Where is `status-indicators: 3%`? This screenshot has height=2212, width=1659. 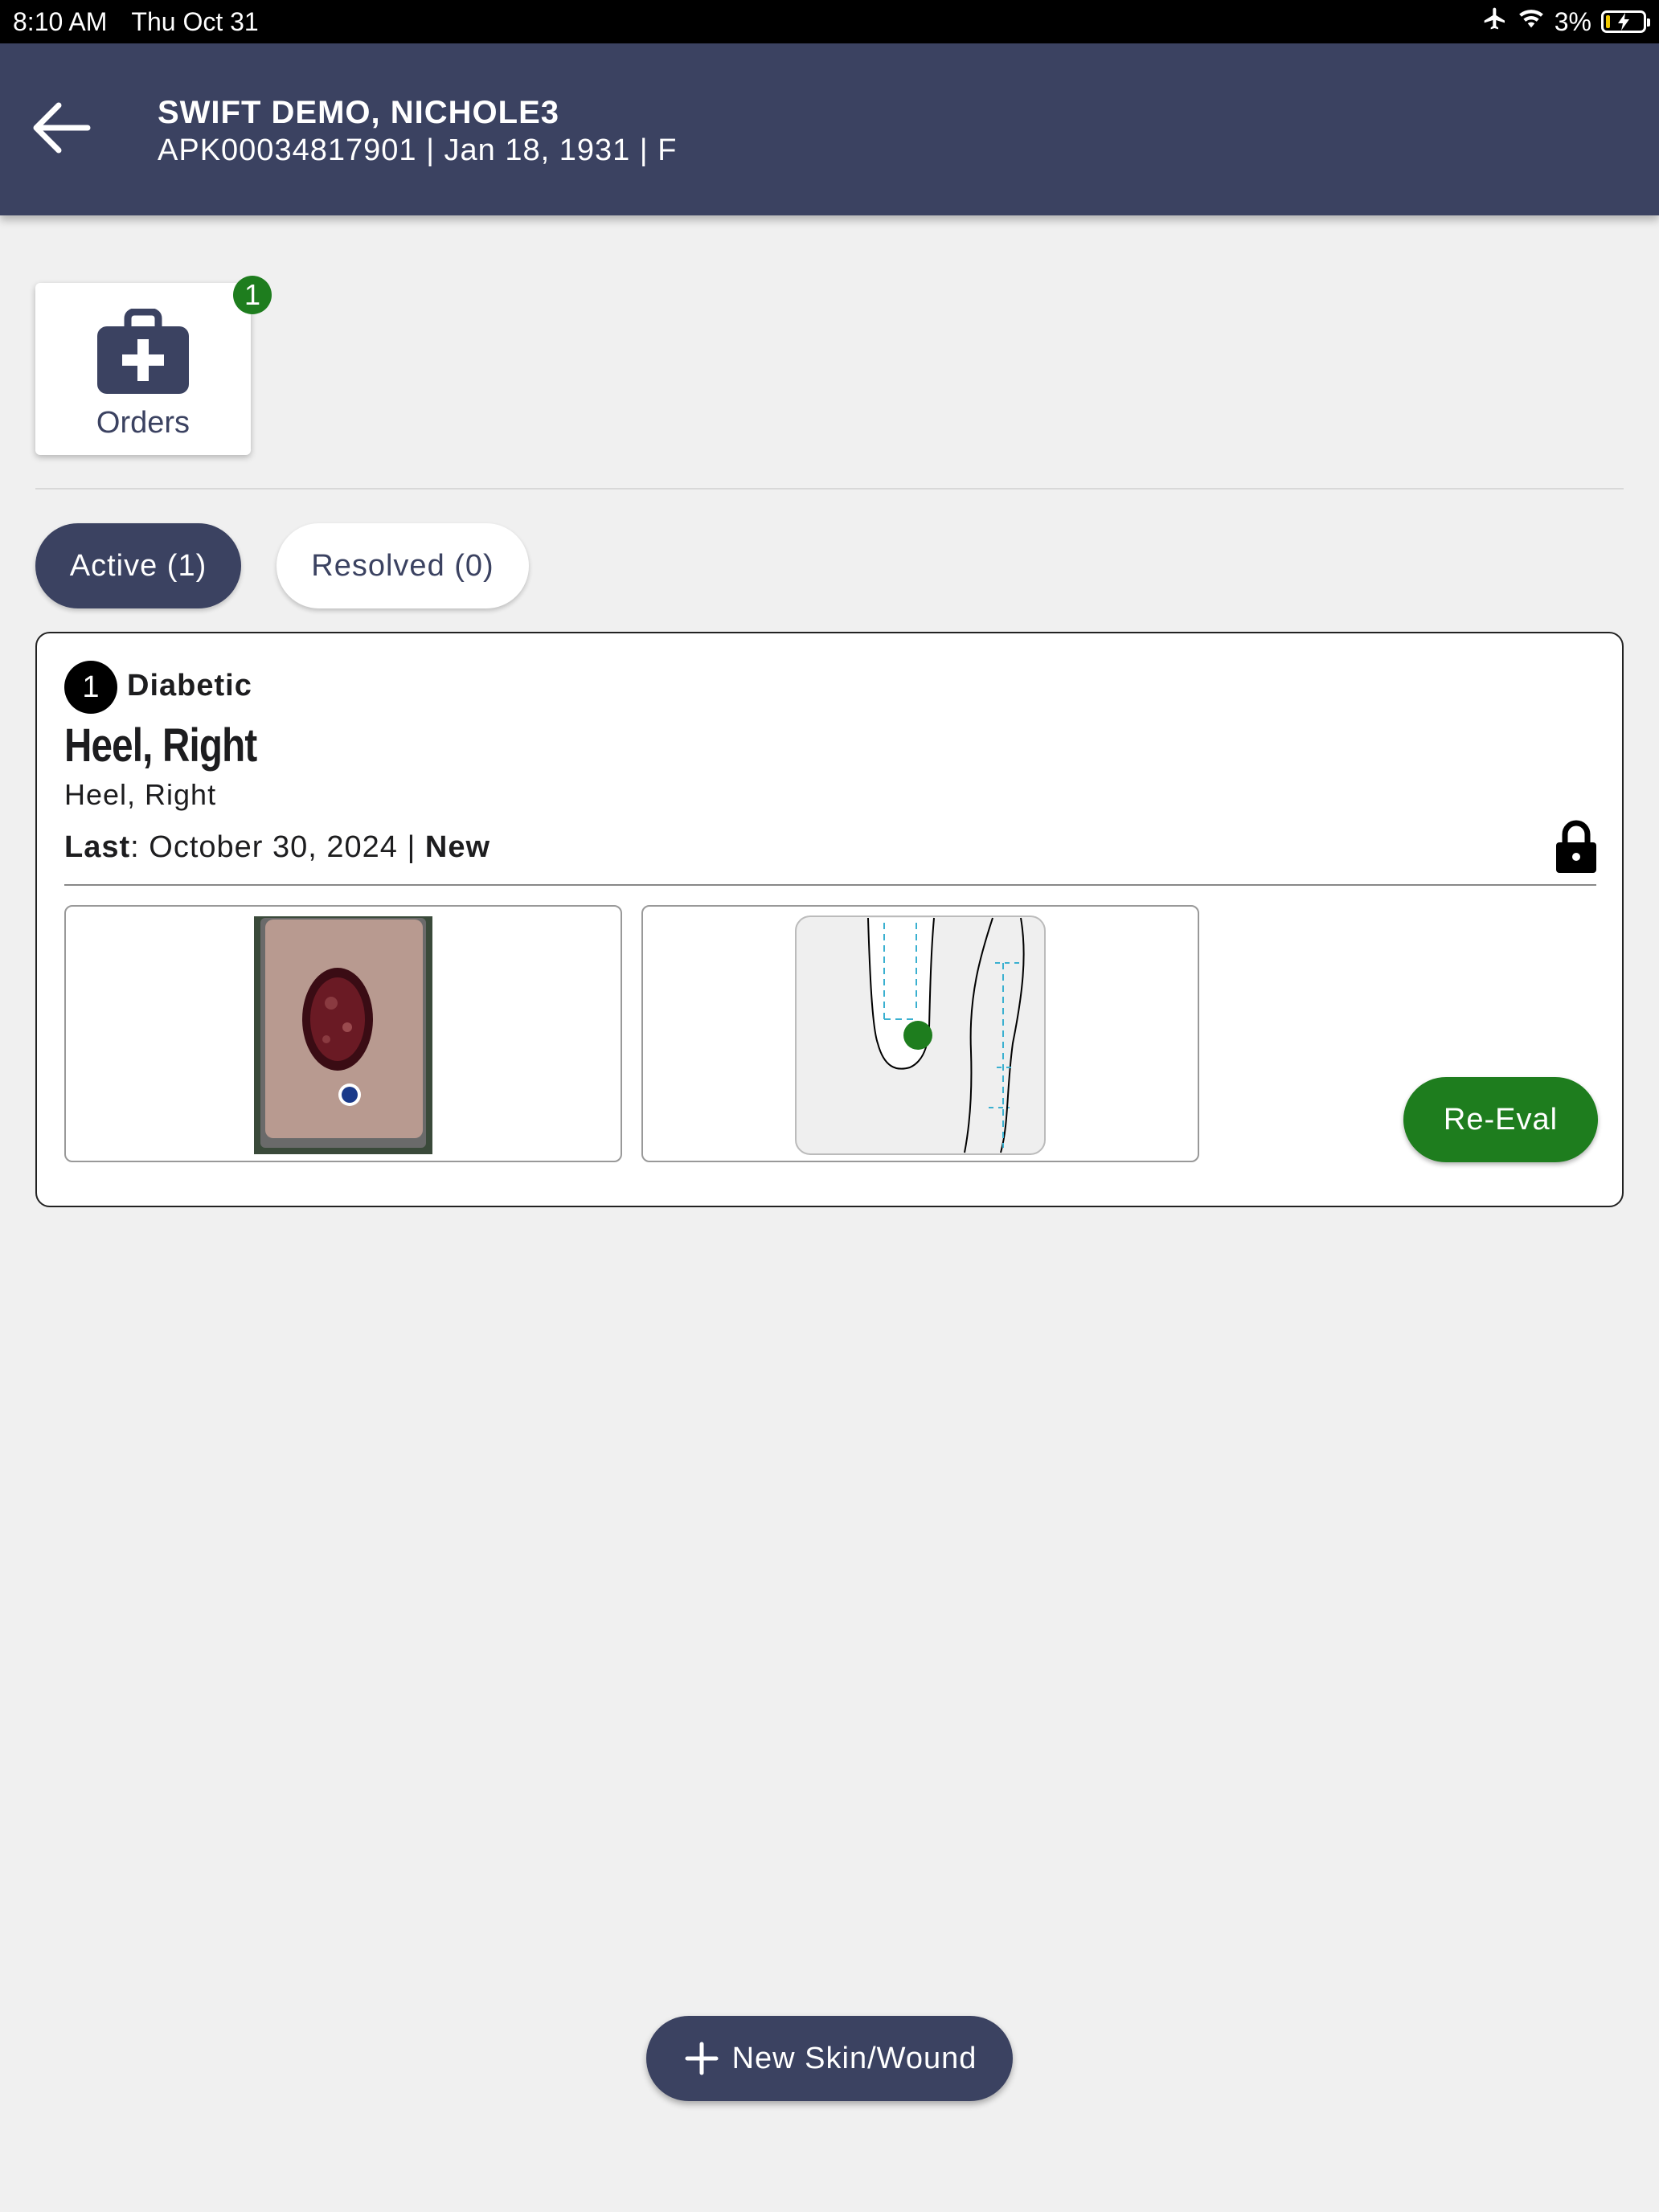
status-indicators: 3% is located at coordinates (1566, 22).